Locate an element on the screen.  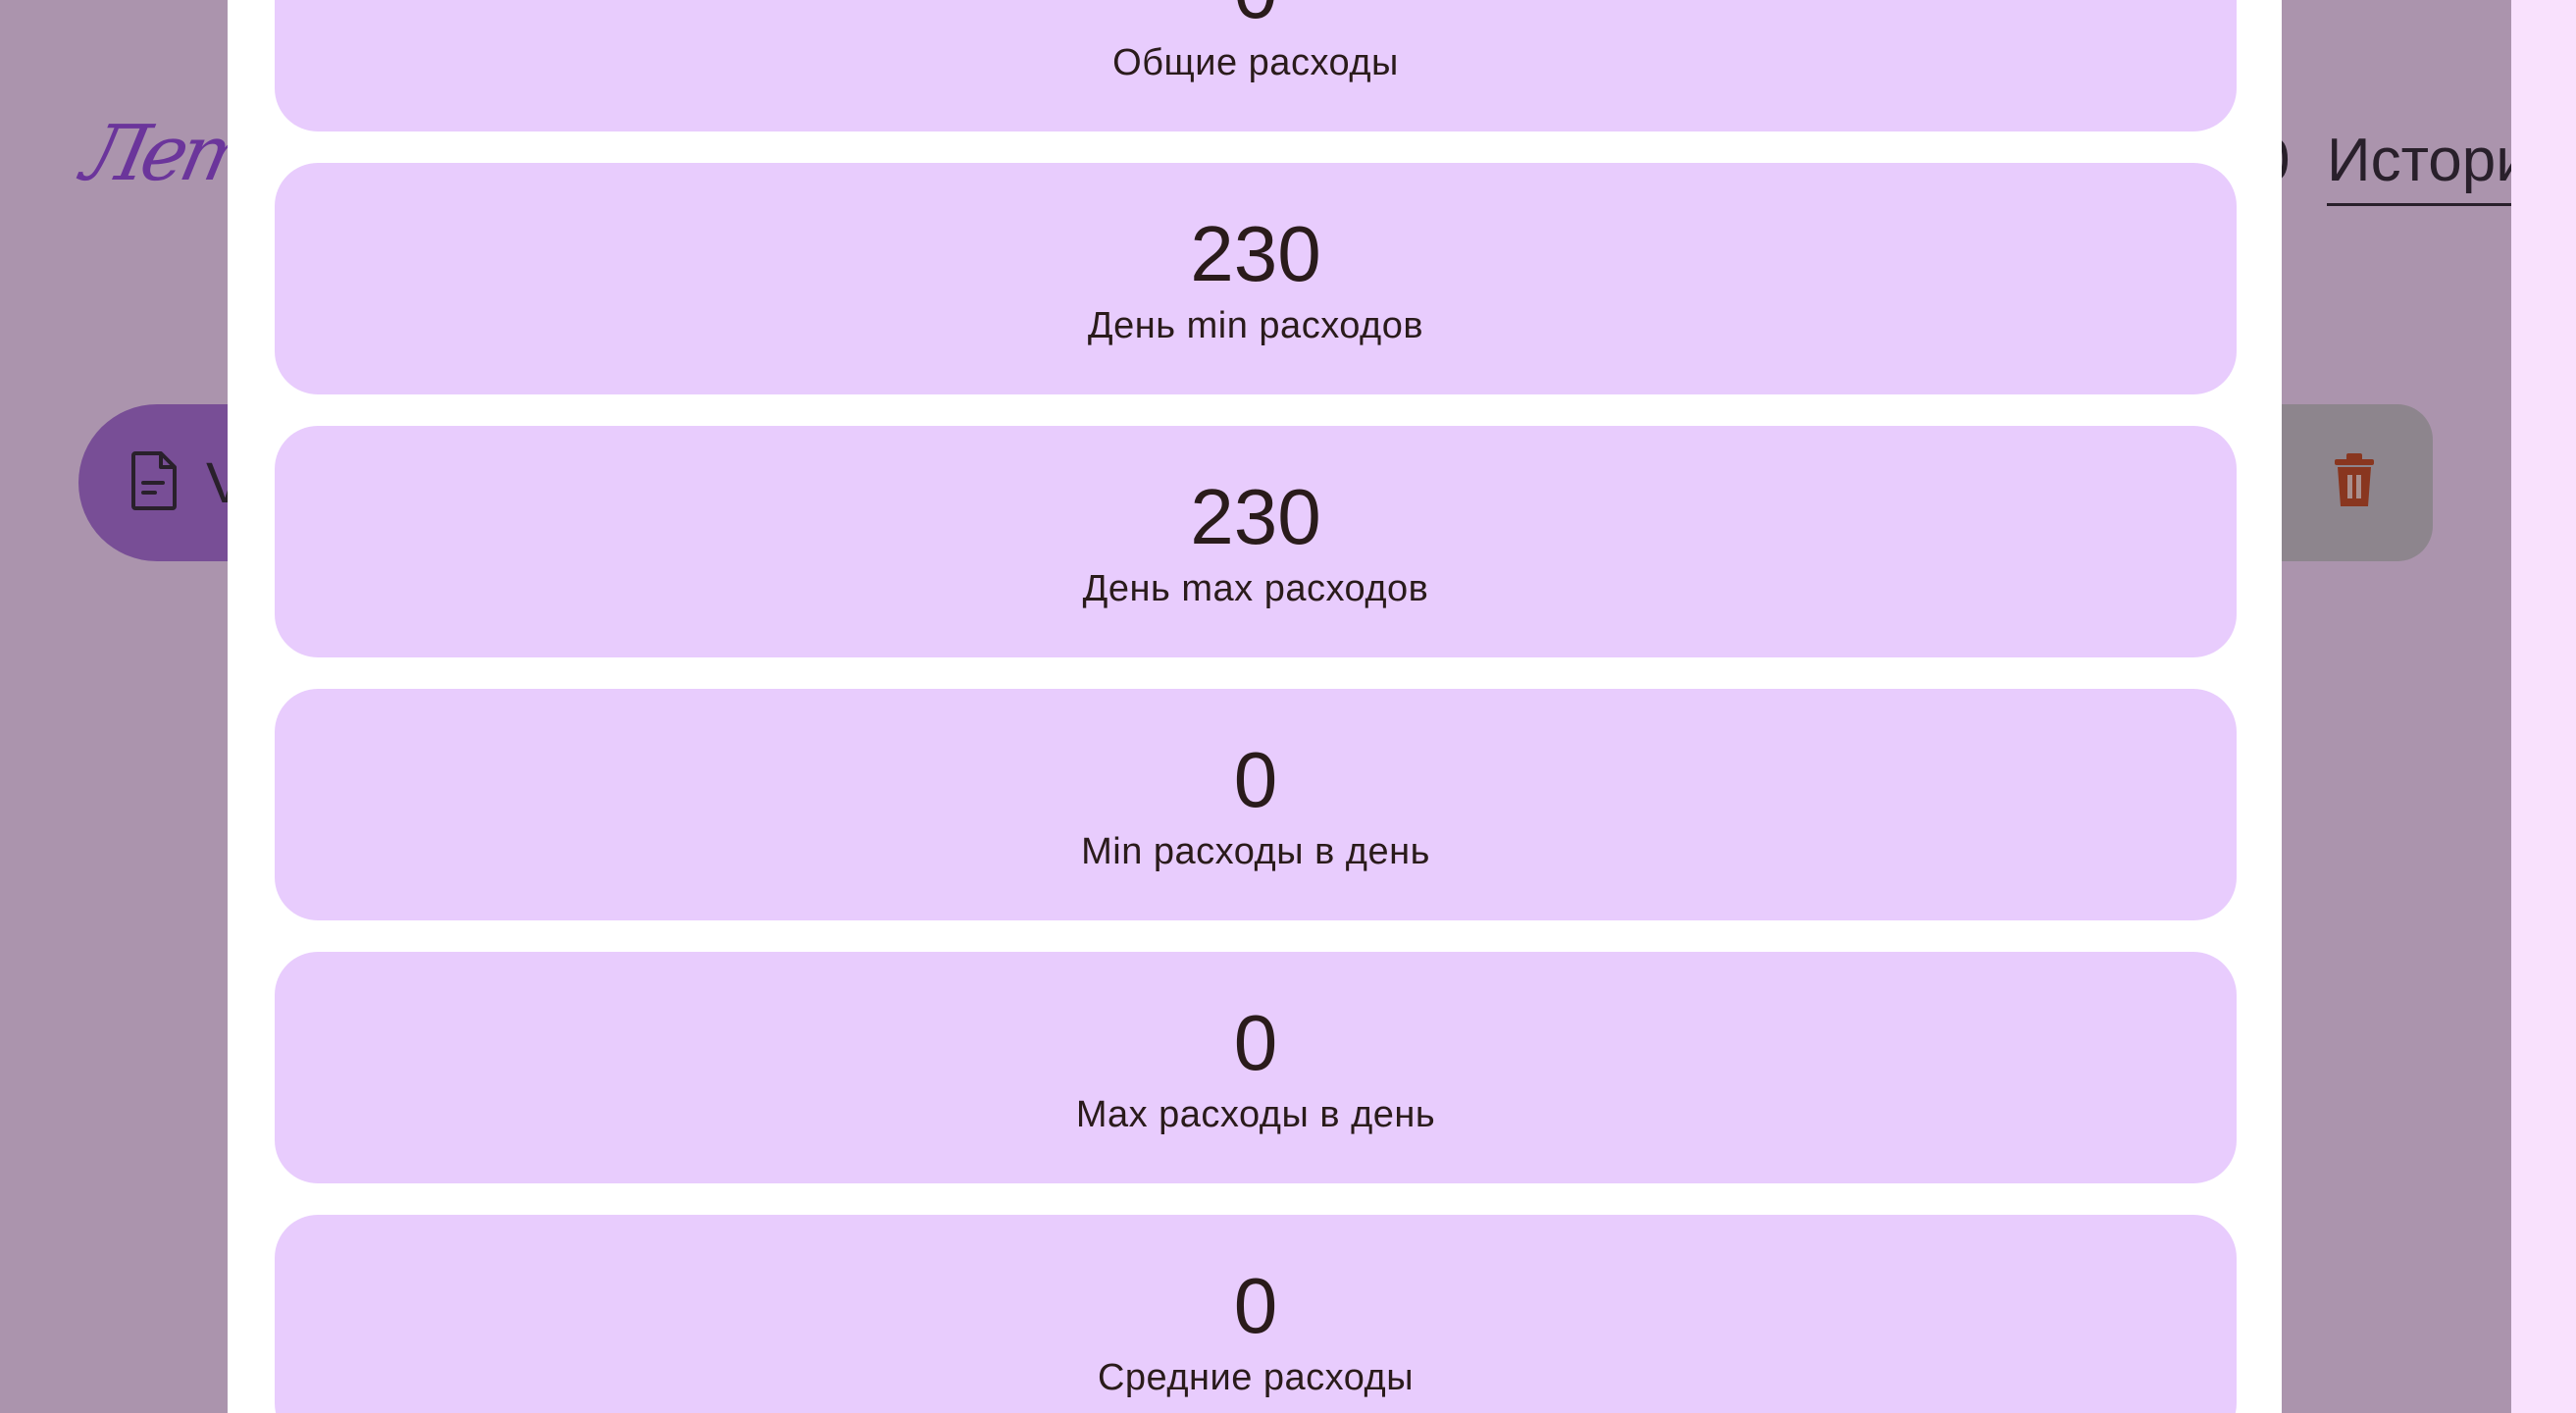
stat-card-average: 0 Средние расходы is located at coordinates (1256, 1314).